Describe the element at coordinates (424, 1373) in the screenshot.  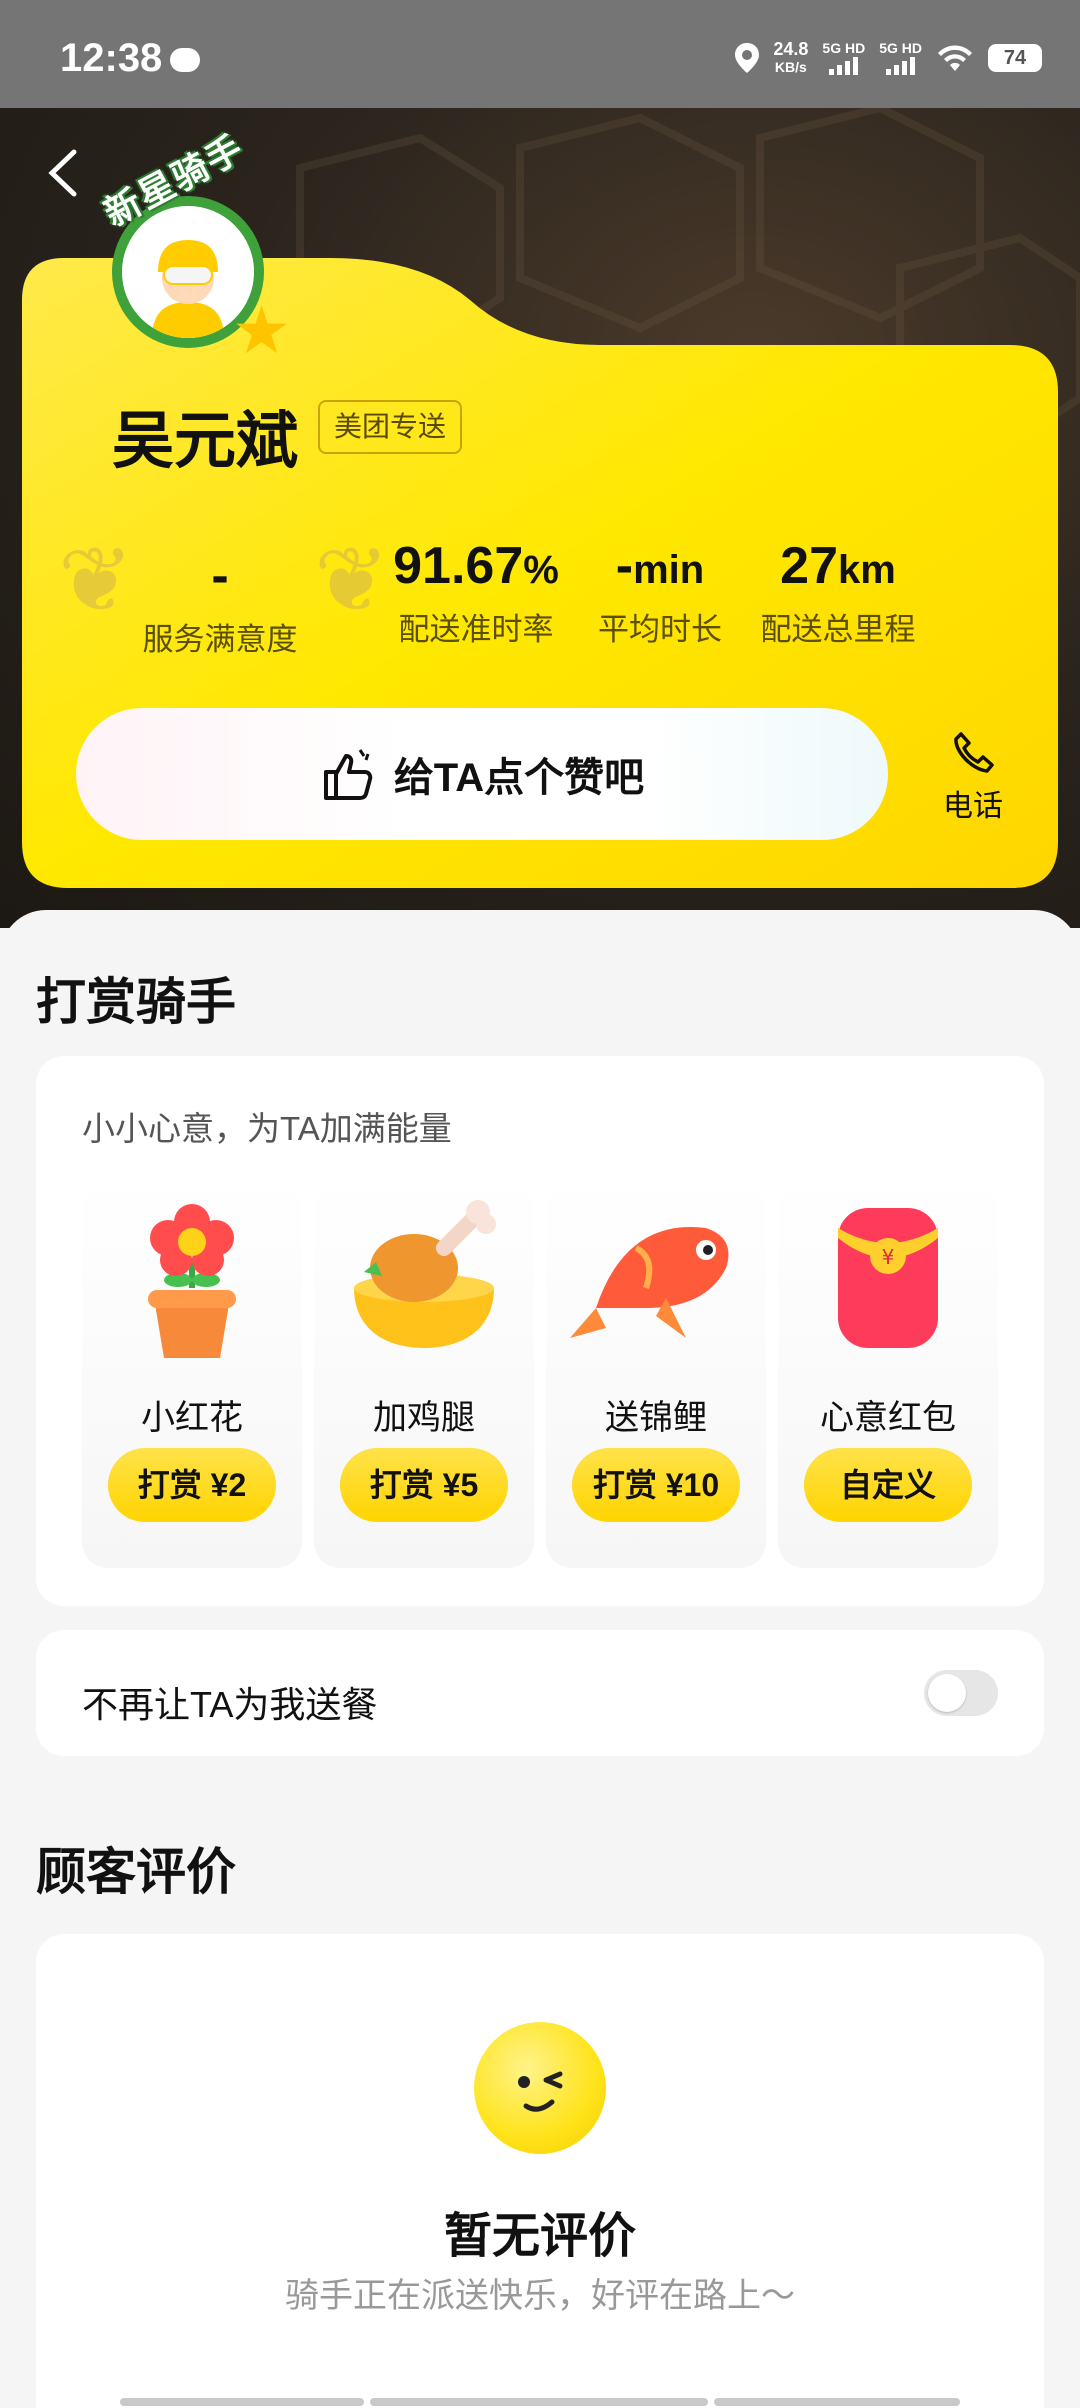
I see `gift-drumstick: 加鸡腿 打赏 ¥5` at that location.